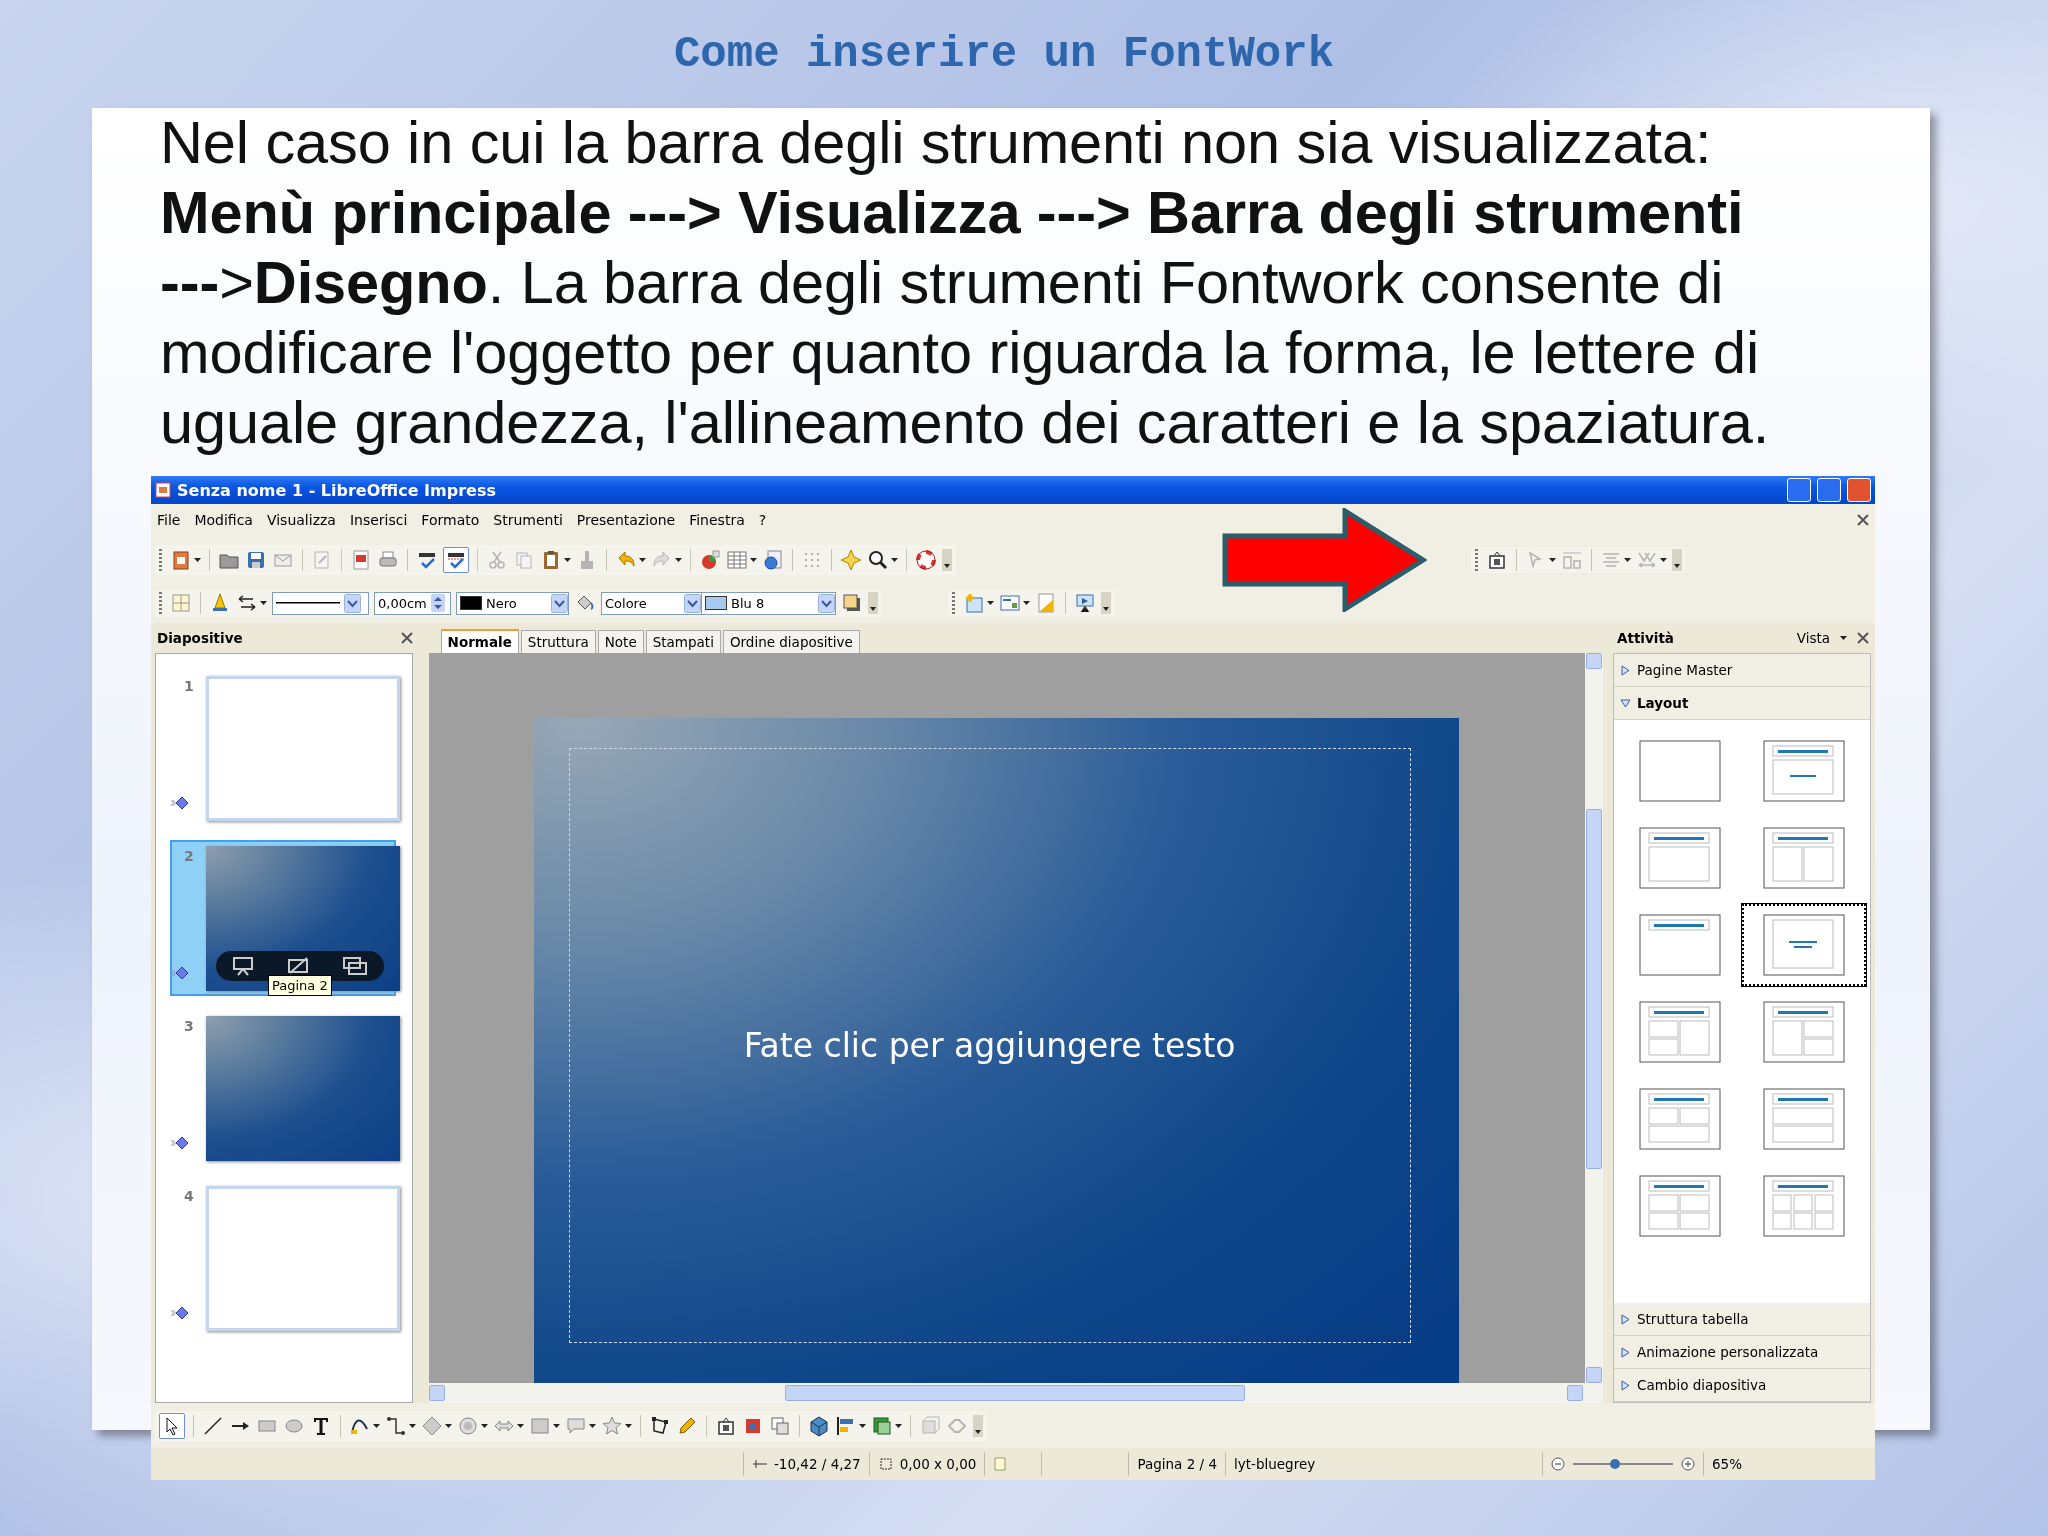 Image resolution: width=2048 pixels, height=1536 pixels. What do you see at coordinates (620, 641) in the screenshot?
I see `view-tab: Note` at bounding box center [620, 641].